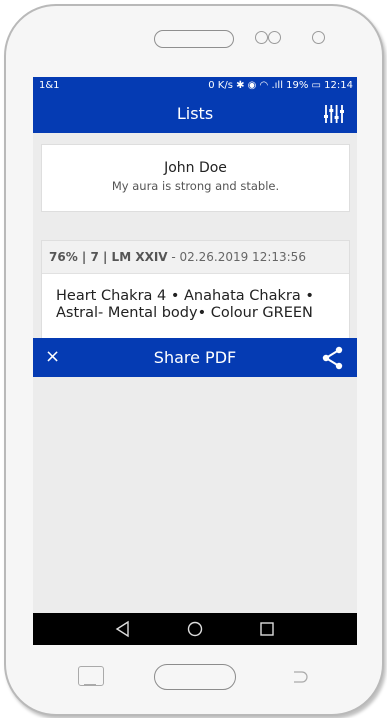  Describe the element at coordinates (195, 85) in the screenshot. I see `status-bar: 1&1 0 K/s ✱ ◉ ◠ .ıll 19% ▭ 12:14` at that location.